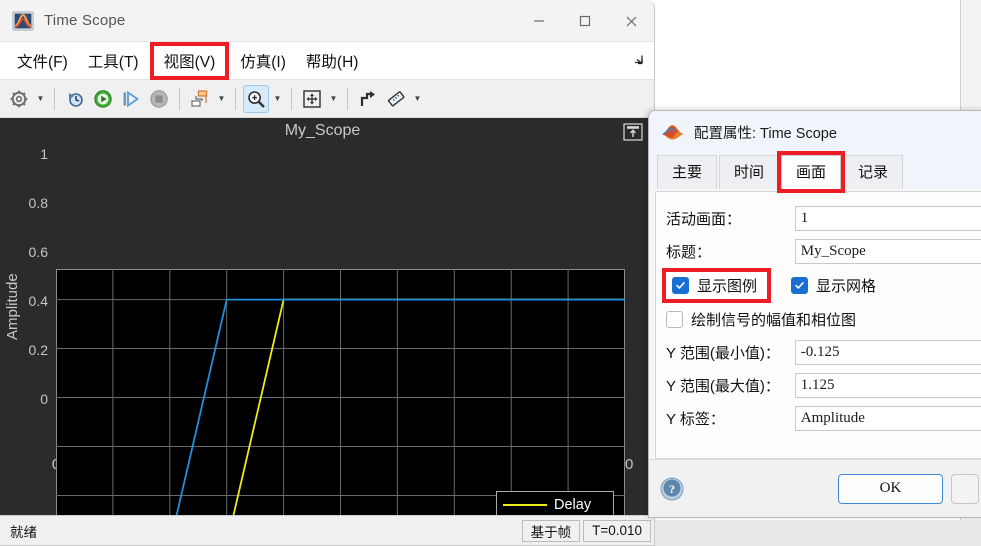 The height and width of the screenshot is (546, 981). What do you see at coordinates (887, 218) in the screenshot?
I see `active-display-field: 1` at bounding box center [887, 218].